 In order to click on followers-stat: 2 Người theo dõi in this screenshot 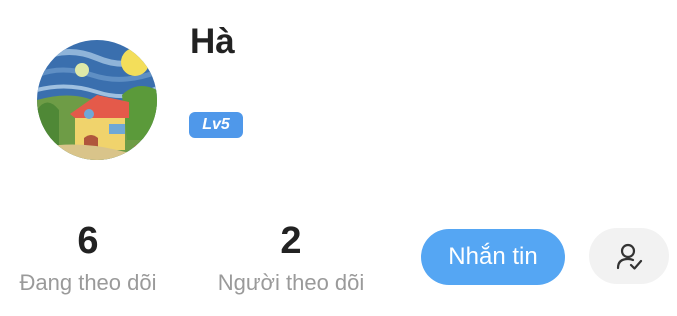, I will do `click(291, 258)`.